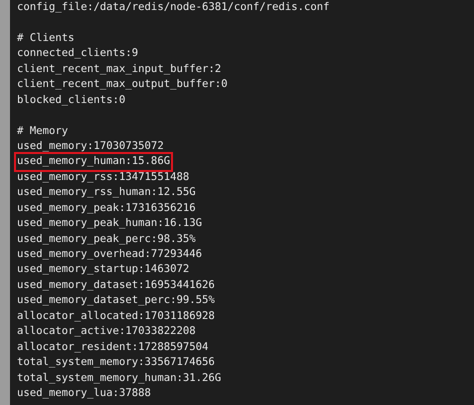 The height and width of the screenshot is (405, 474). I want to click on output-line: allocator_active:17033822208, so click(106, 332).